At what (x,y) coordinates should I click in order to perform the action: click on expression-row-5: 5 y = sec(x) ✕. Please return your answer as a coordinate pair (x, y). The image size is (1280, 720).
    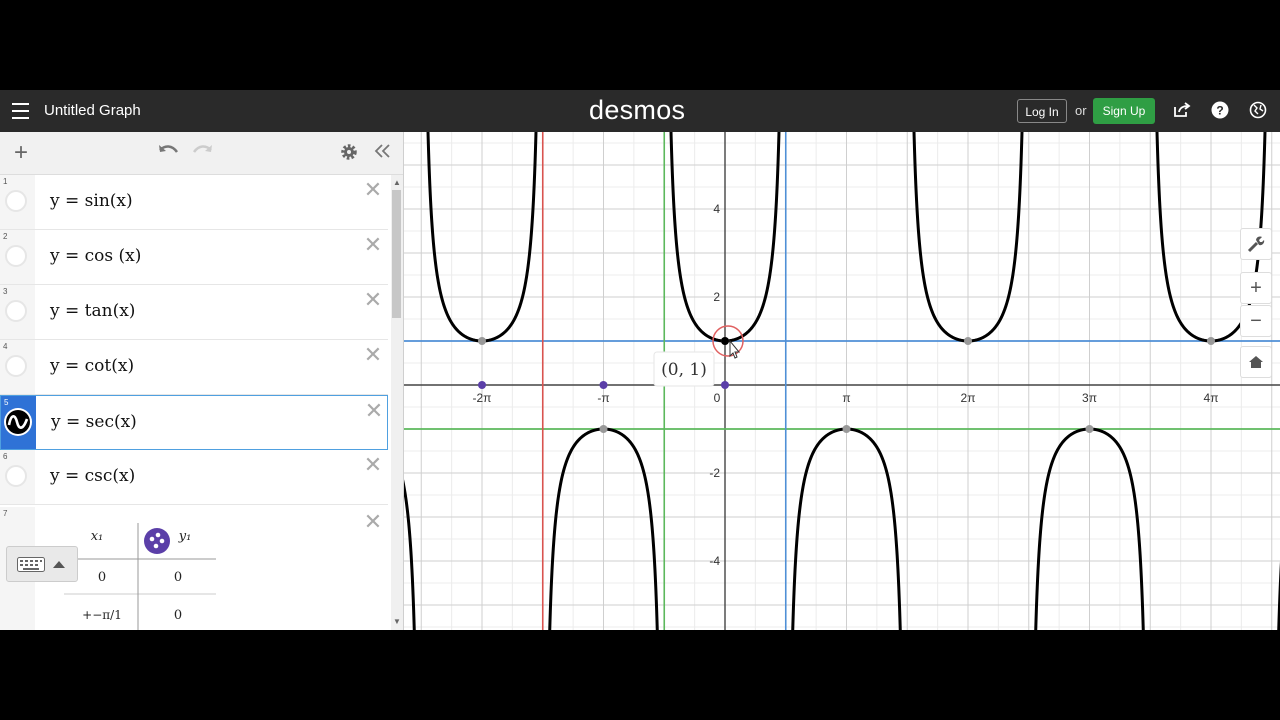
    Looking at the image, I should click on (194, 422).